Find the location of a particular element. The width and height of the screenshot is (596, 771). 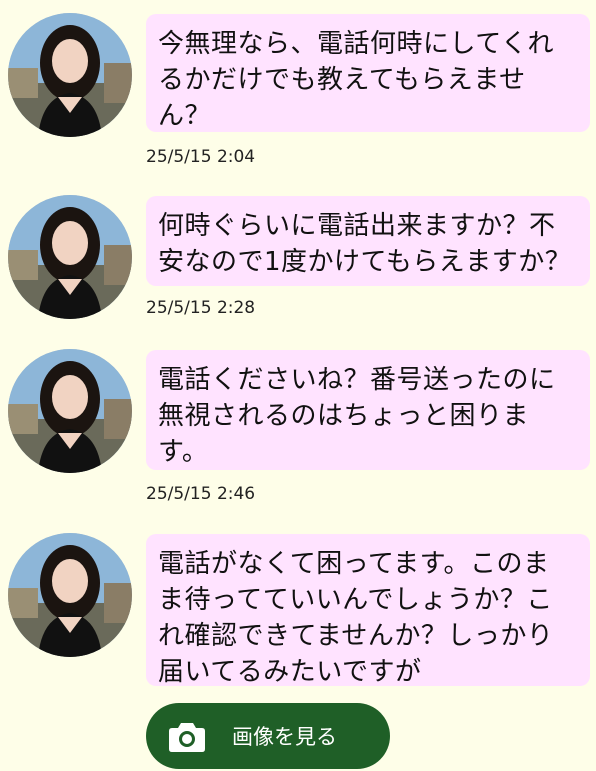

message-bubble: 電話くださいね？番号送ったのに 無視されるのはちょっと困りま す。 is located at coordinates (368, 410).